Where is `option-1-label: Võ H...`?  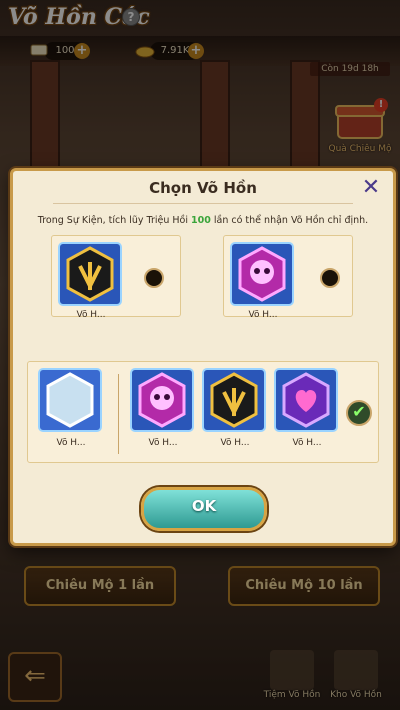
option-1-label: Võ H... is located at coordinates (91, 315).